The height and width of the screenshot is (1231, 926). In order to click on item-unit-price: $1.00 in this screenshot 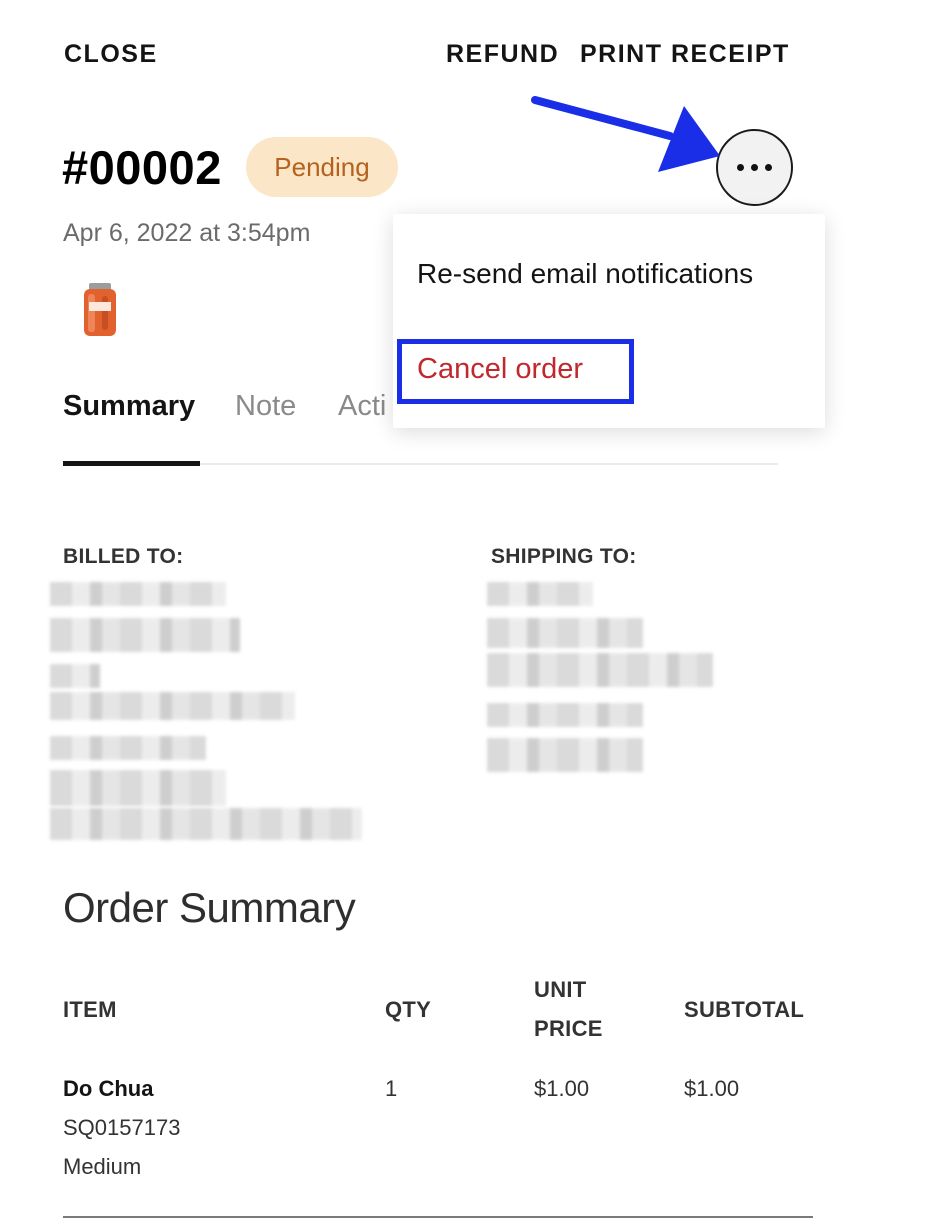, I will do `click(562, 1088)`.